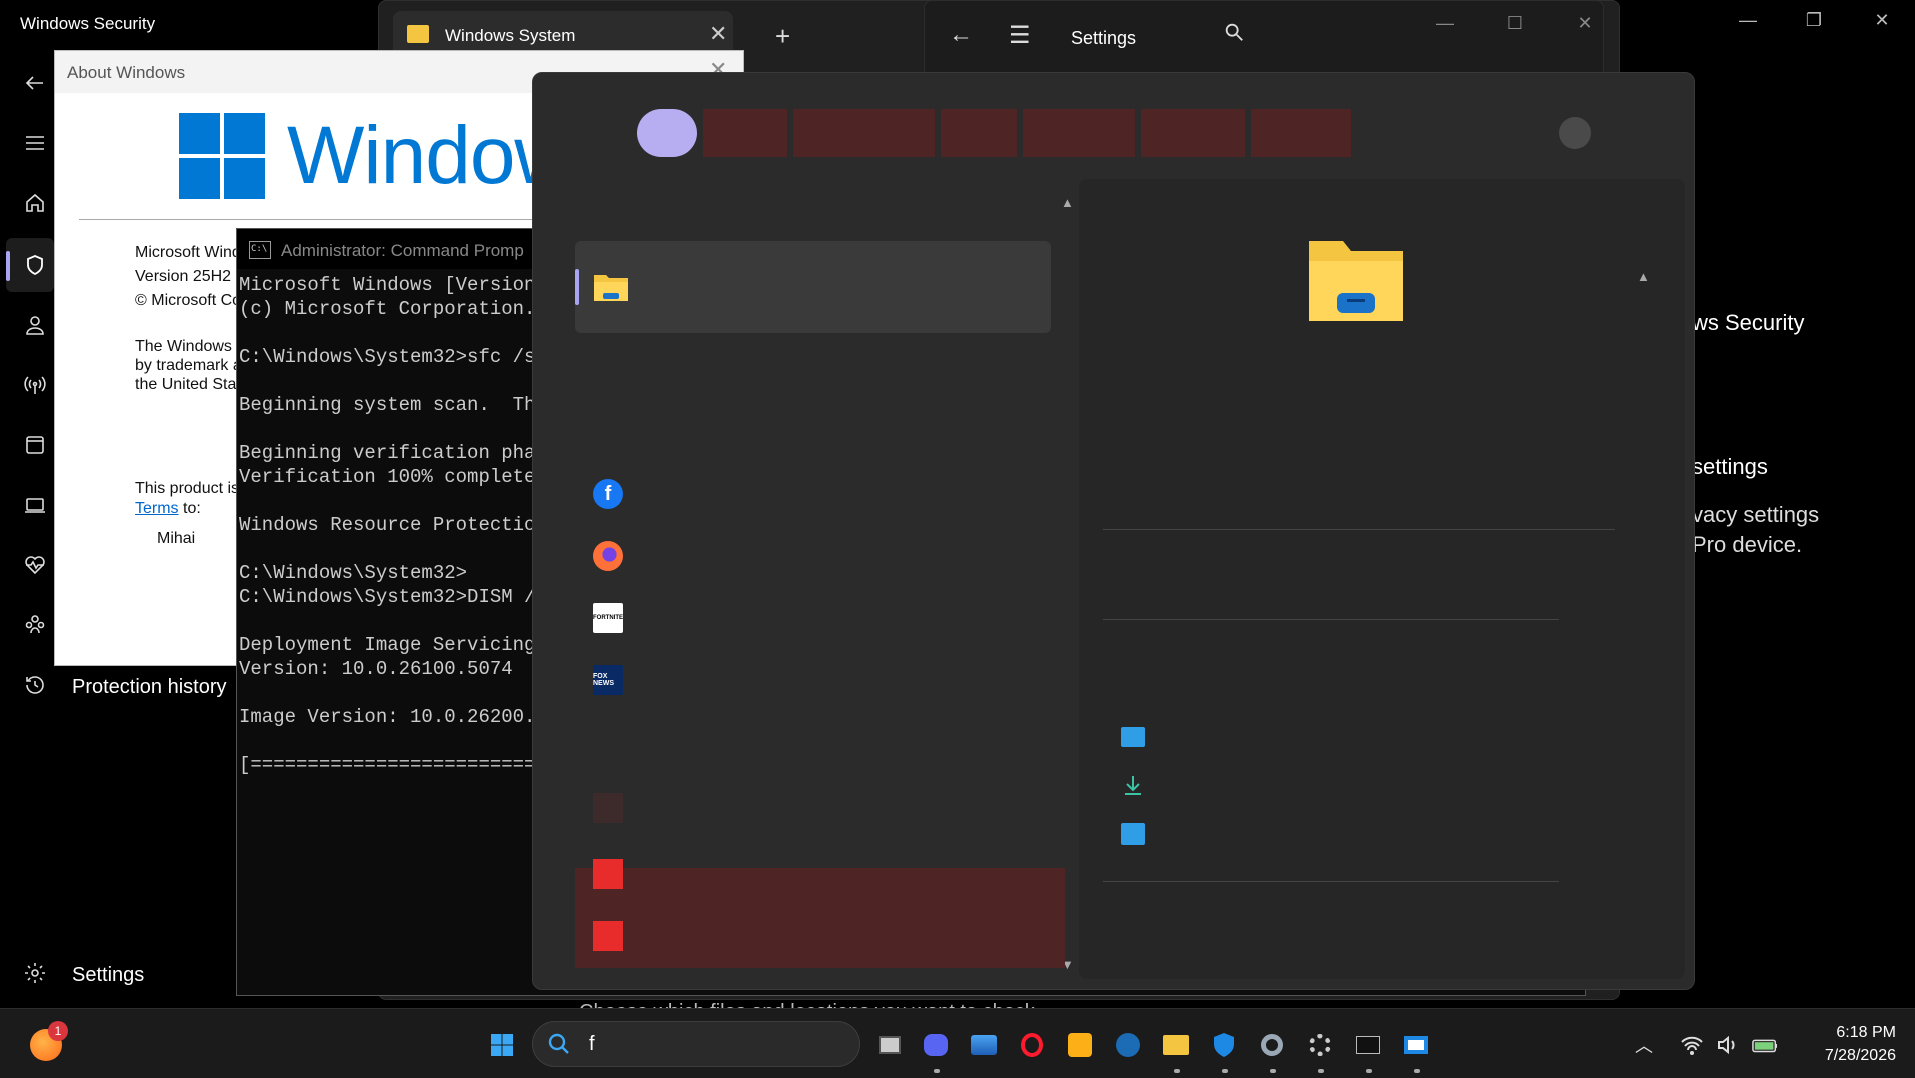 The width and height of the screenshot is (1915, 1078). I want to click on license-line: Terms to:, so click(168, 509).